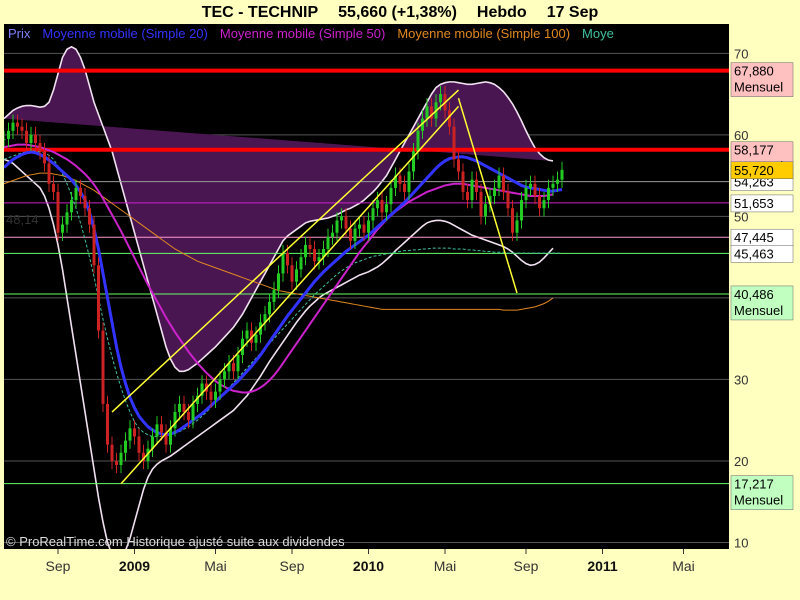  What do you see at coordinates (754, 71) in the screenshot?
I see `price-tag-value: 67,880` at bounding box center [754, 71].